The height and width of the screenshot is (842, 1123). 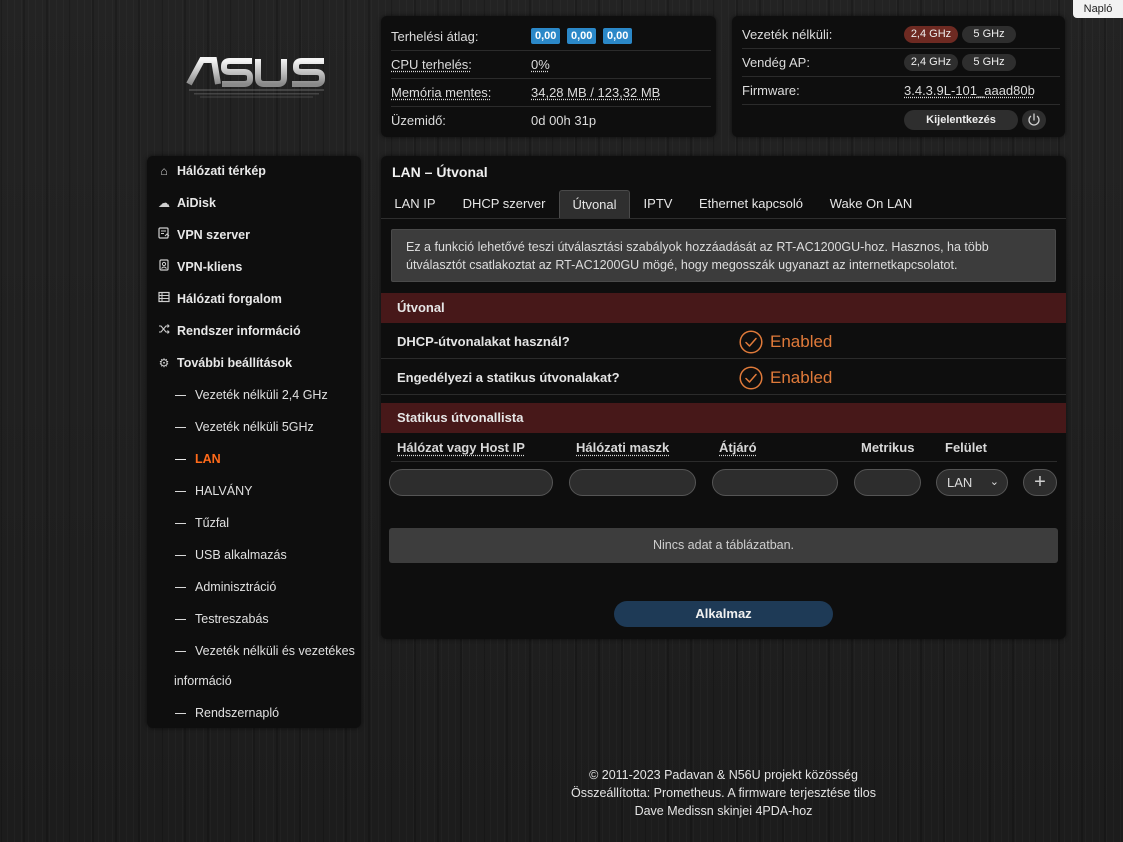 What do you see at coordinates (723, 418) in the screenshot?
I see `section-header-static-list: Statikus útvonallista` at bounding box center [723, 418].